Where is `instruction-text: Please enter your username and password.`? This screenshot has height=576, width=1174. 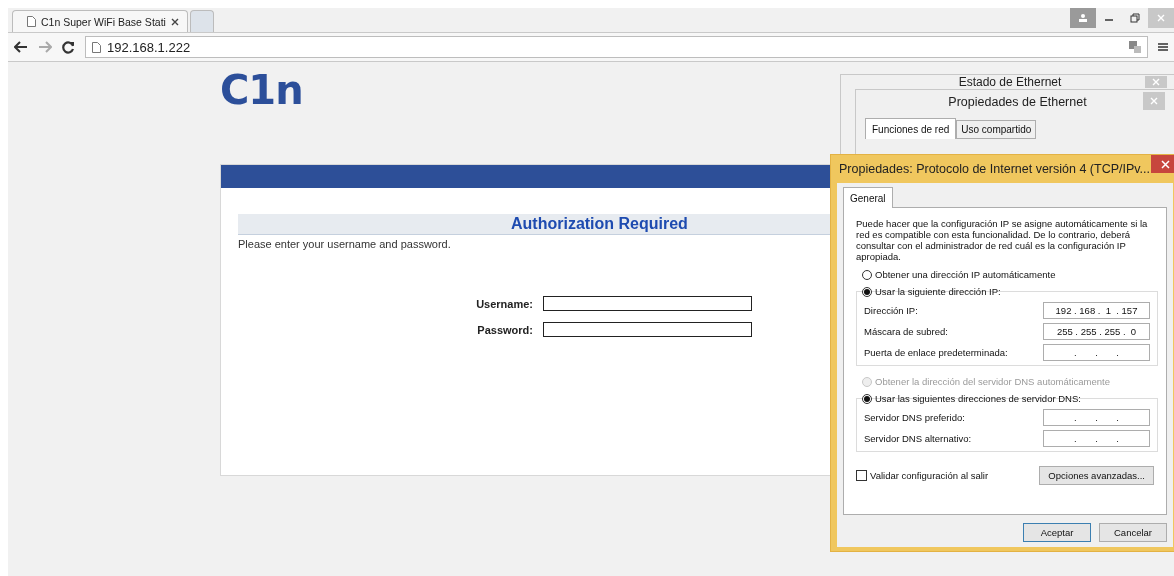
instruction-text: Please enter your username and password. is located at coordinates (344, 244).